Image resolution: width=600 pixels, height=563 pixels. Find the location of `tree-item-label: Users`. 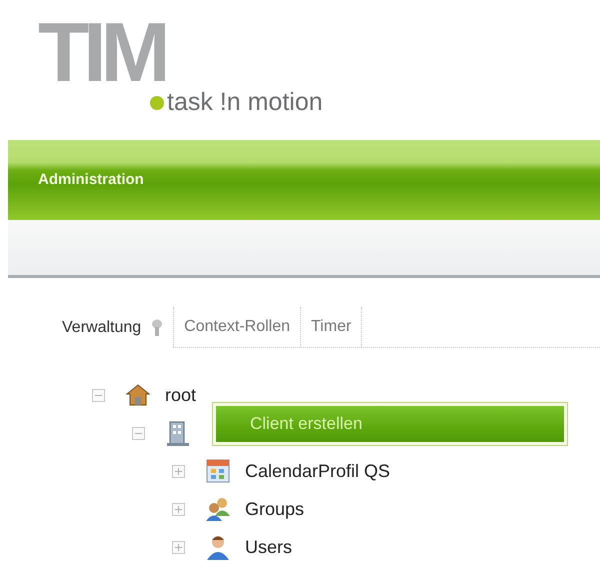

tree-item-label: Users is located at coordinates (268, 547).